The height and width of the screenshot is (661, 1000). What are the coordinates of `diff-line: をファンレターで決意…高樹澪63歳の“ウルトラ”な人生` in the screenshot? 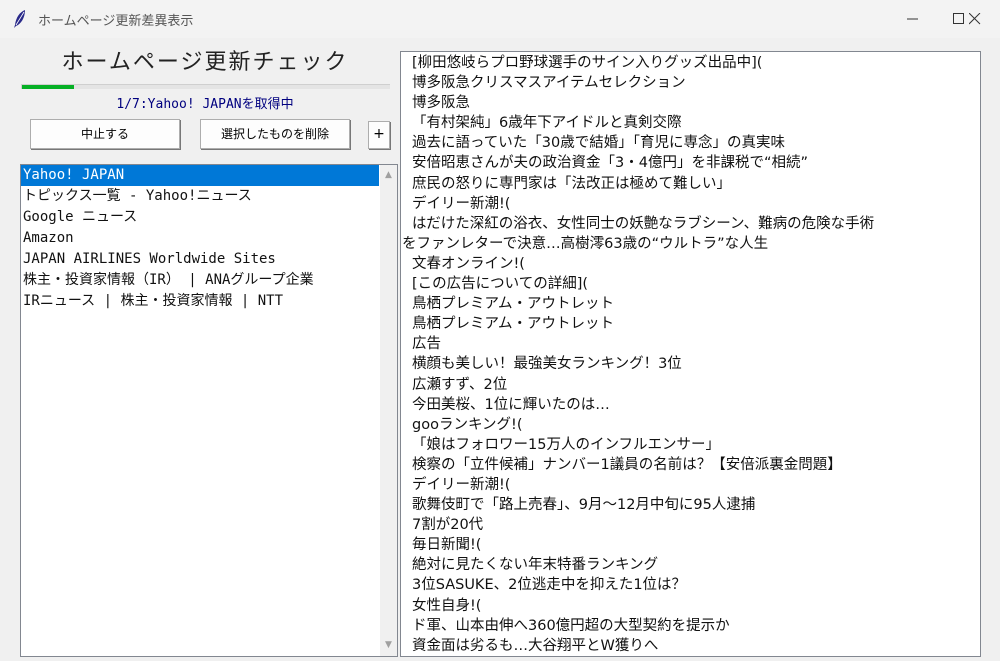 It's located at (585, 243).